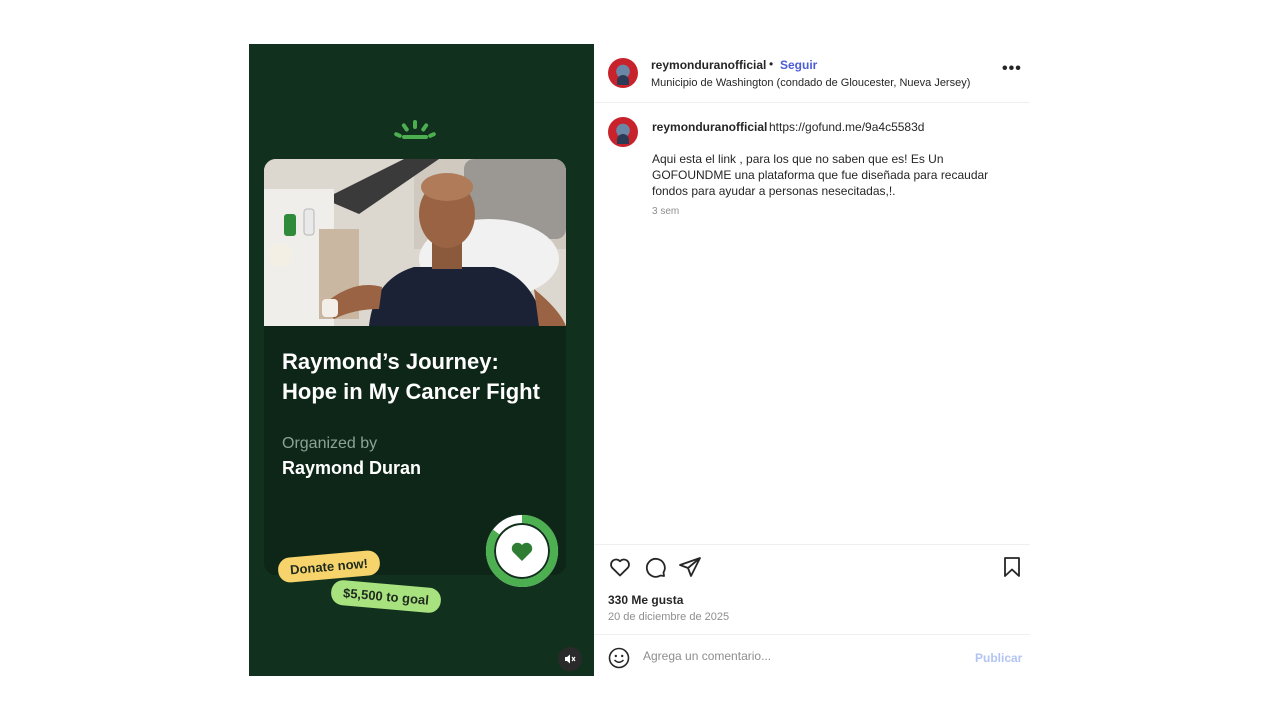 This screenshot has height=720, width=1280. I want to click on caption-link: https://gofund.me/9a4c5583d, so click(846, 127).